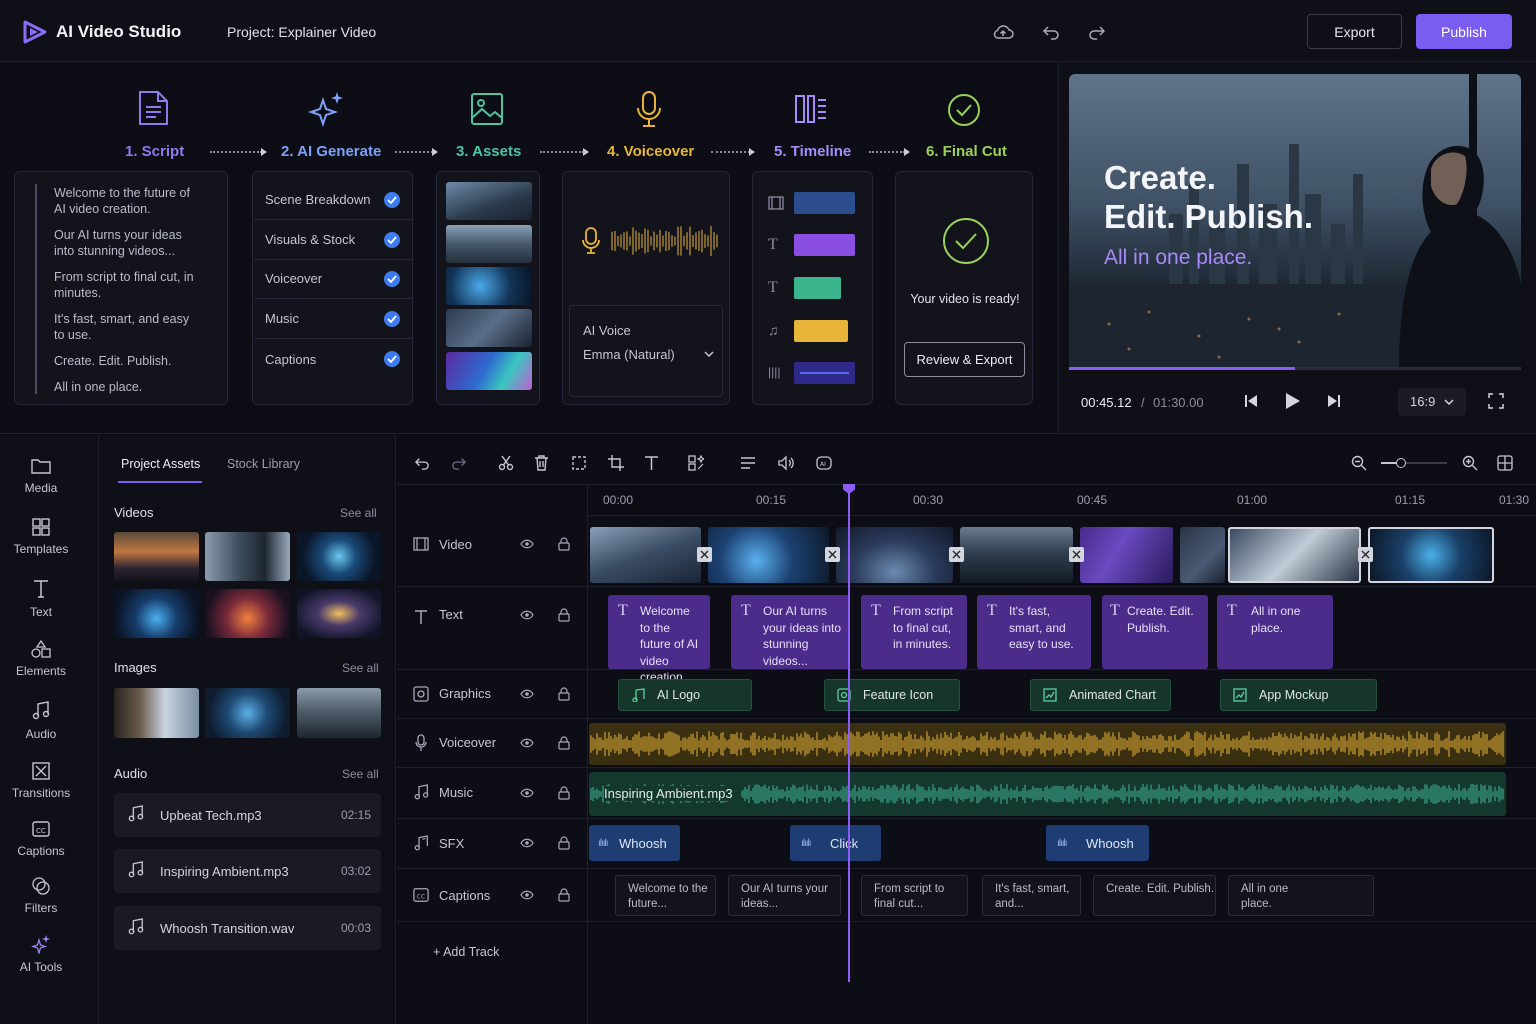 The width and height of the screenshot is (1536, 1024). What do you see at coordinates (1003, 32) in the screenshot?
I see `cloud-save-icon` at bounding box center [1003, 32].